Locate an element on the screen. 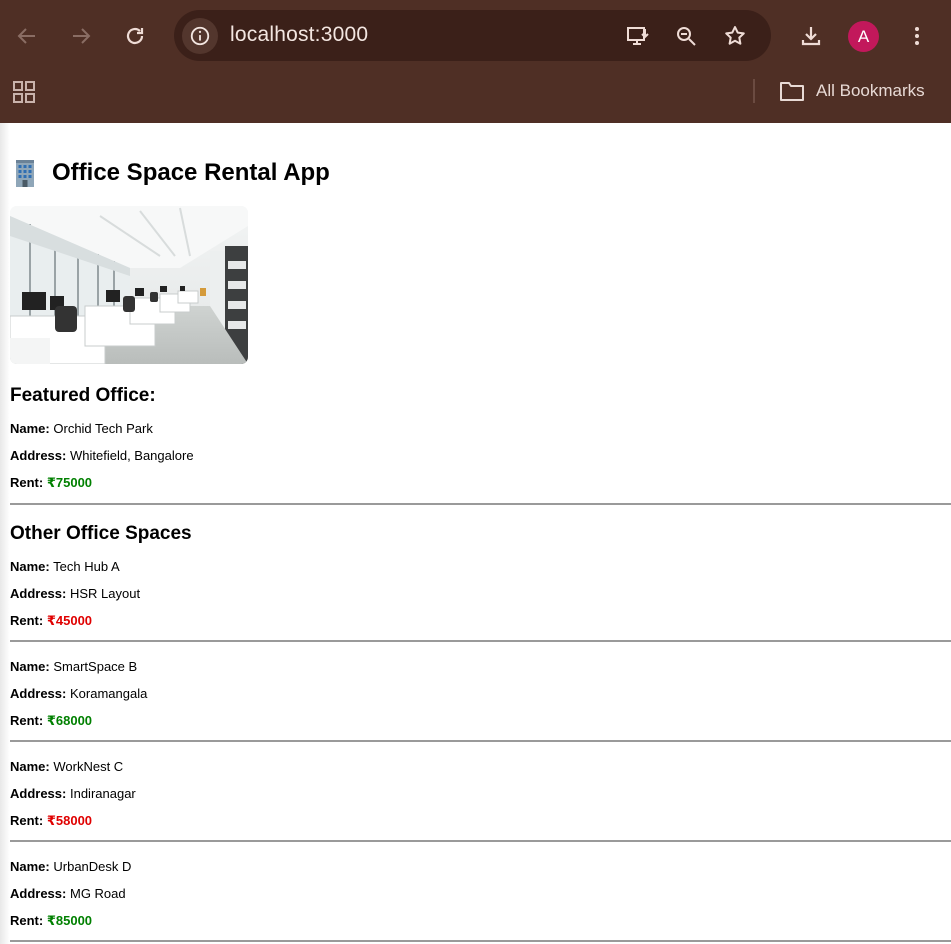  featured-address: Address: Whitefield, Bangalore is located at coordinates (102, 455).